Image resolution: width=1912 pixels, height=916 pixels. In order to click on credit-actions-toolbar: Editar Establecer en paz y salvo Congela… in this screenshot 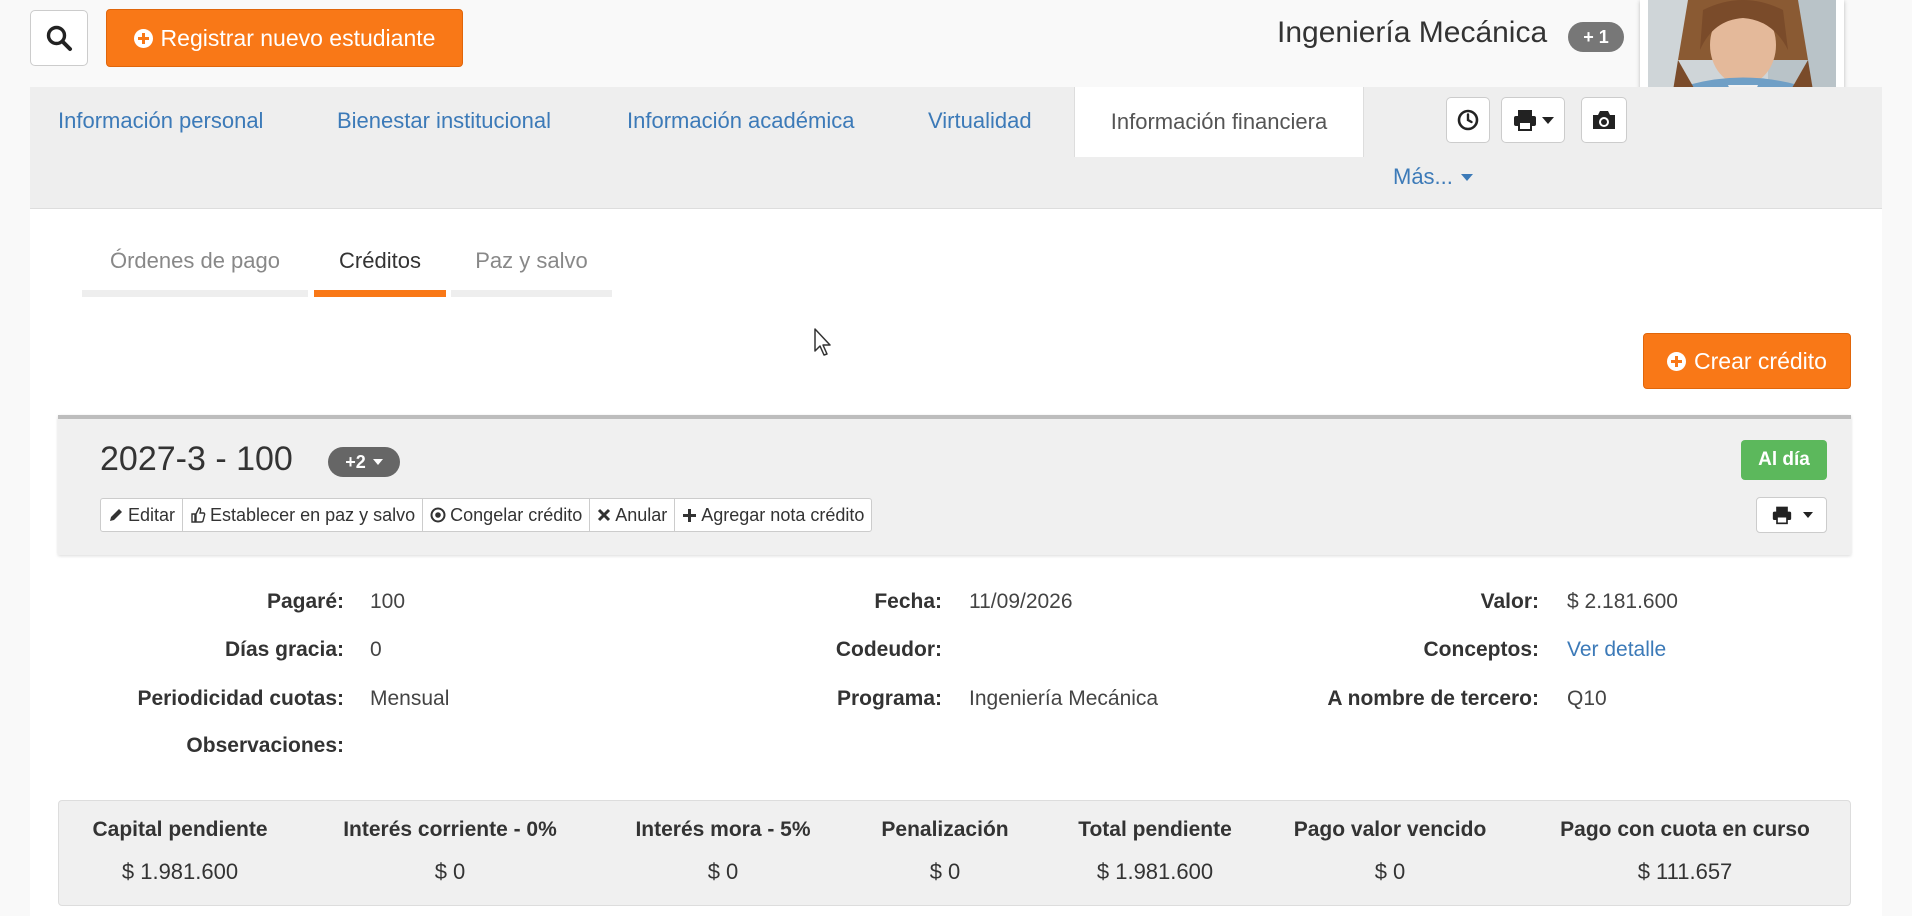, I will do `click(486, 515)`.